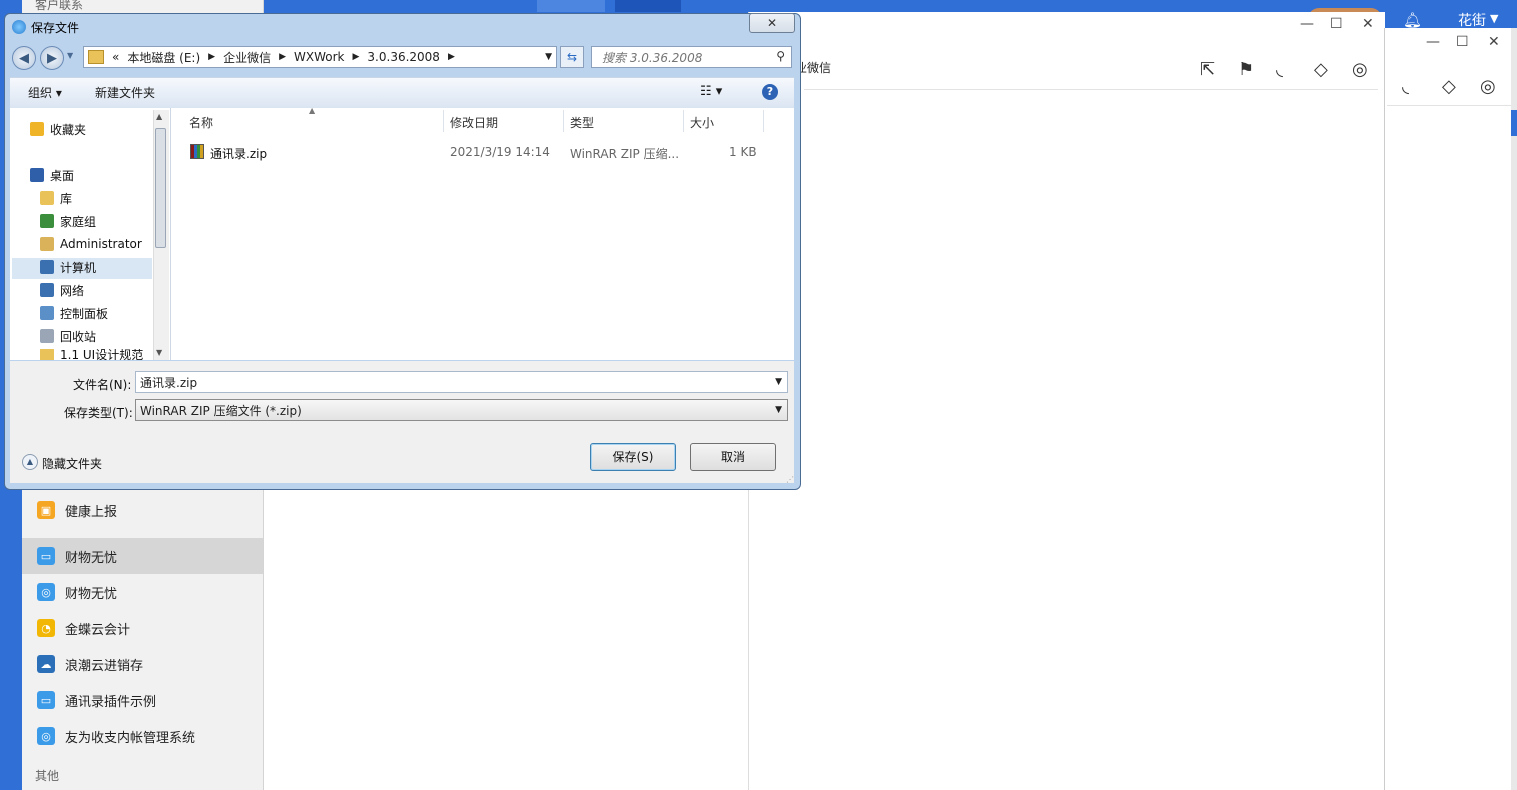 The image size is (1517, 790). Describe the element at coordinates (733, 457) in the screenshot. I see `cancel-button: 取消` at that location.